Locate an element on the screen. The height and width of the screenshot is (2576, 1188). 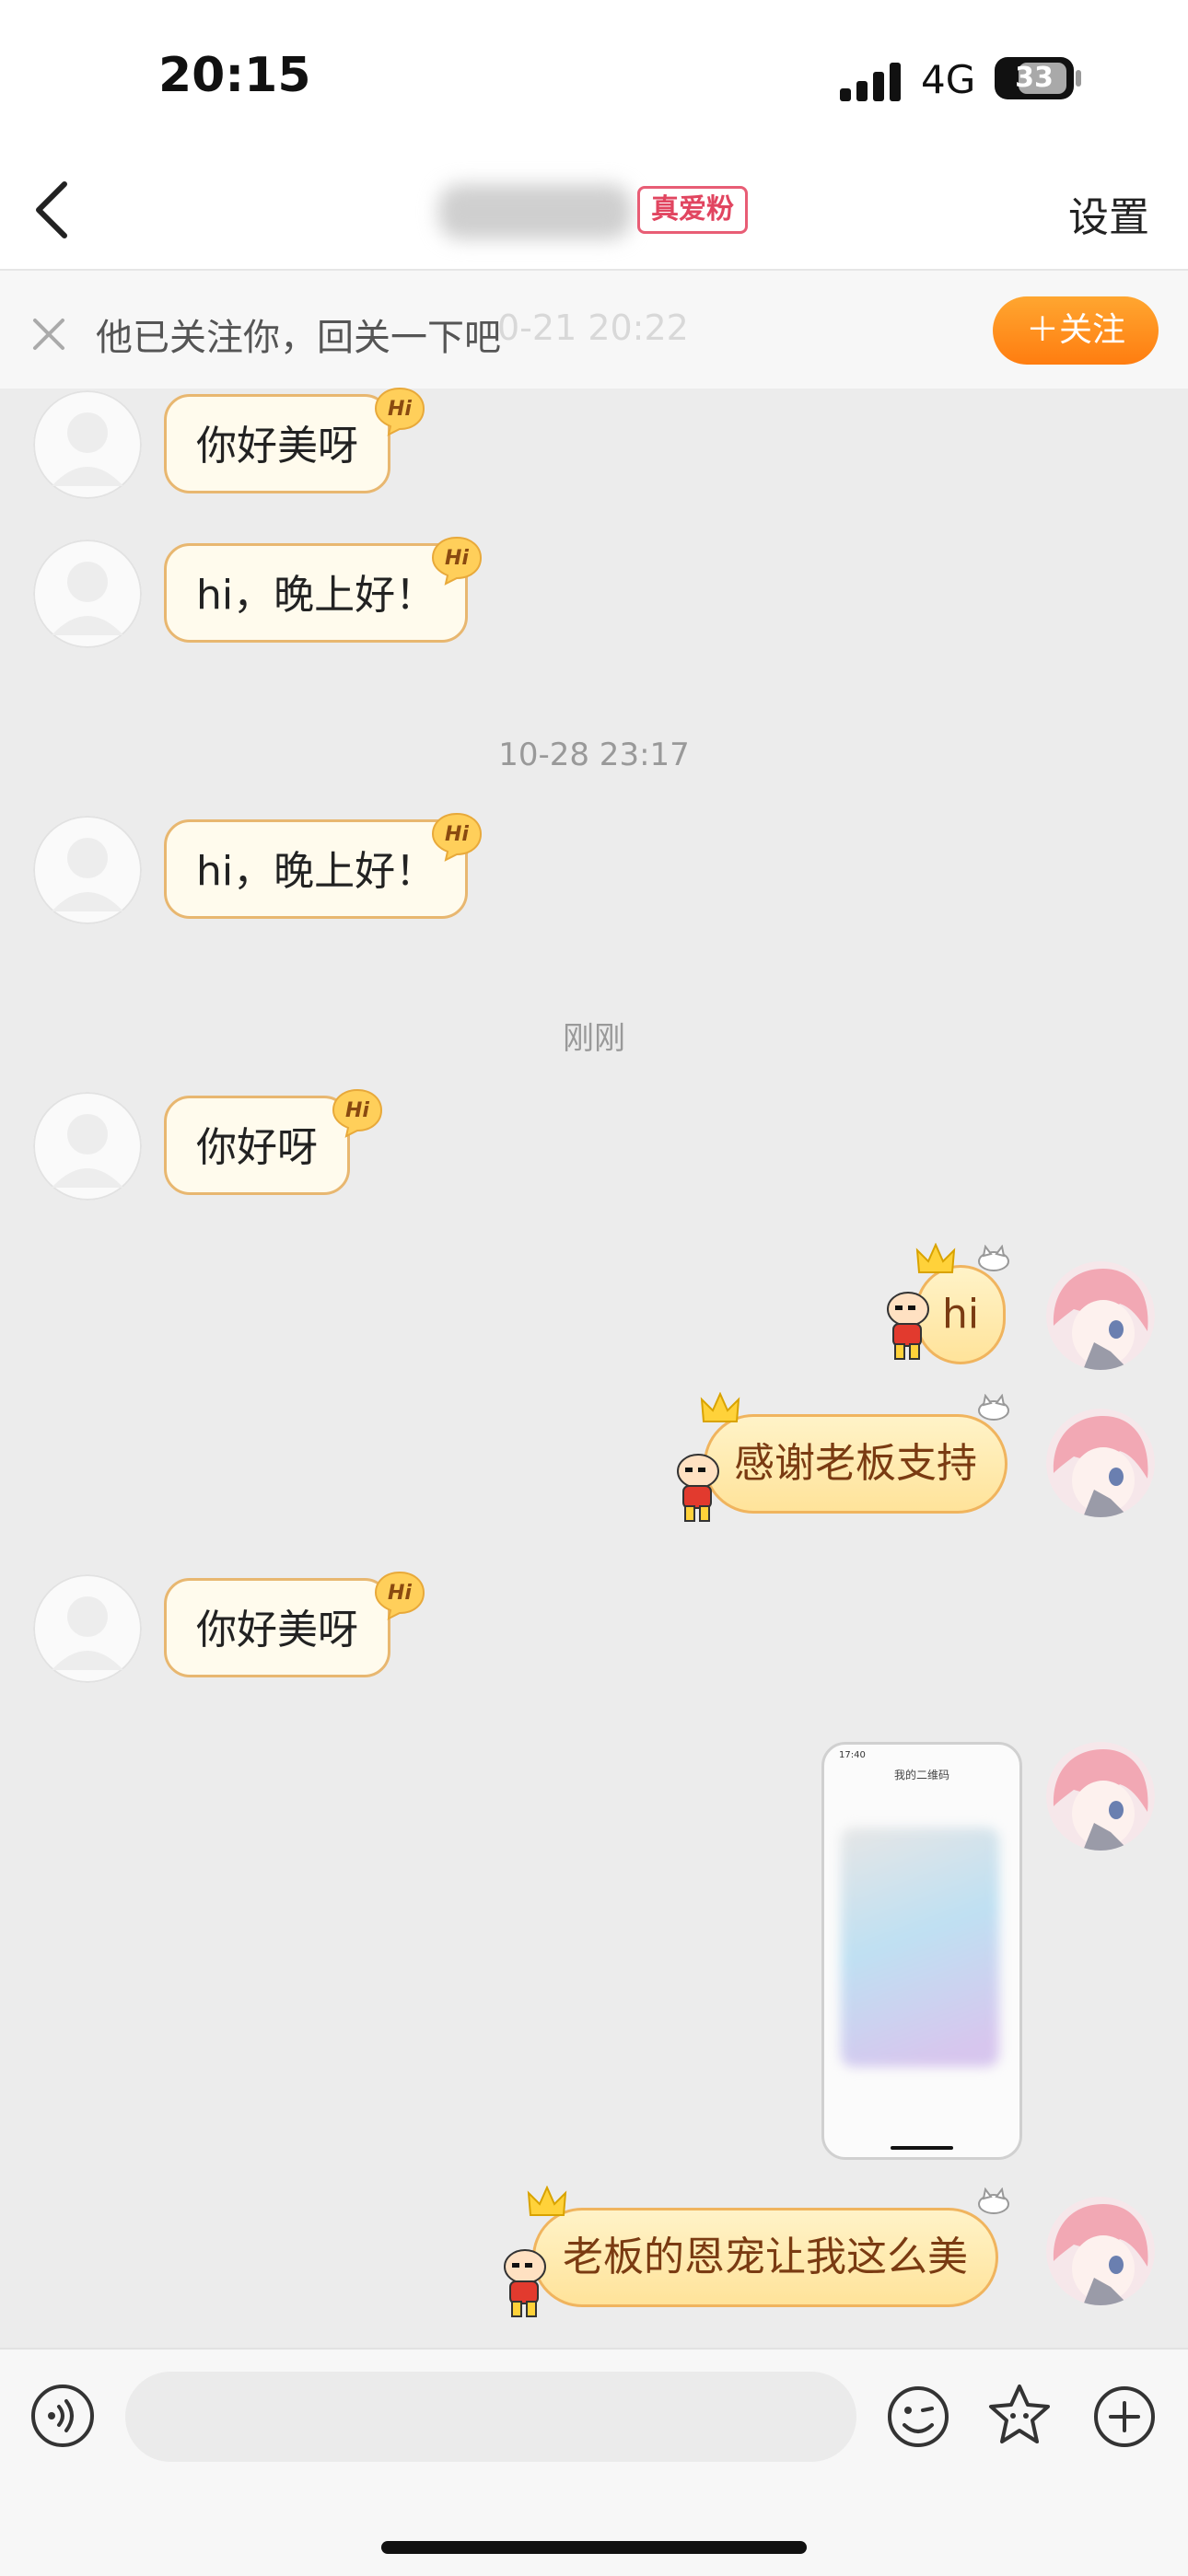
faded-timestamp: 0-21 20:22 is located at coordinates (593, 327).